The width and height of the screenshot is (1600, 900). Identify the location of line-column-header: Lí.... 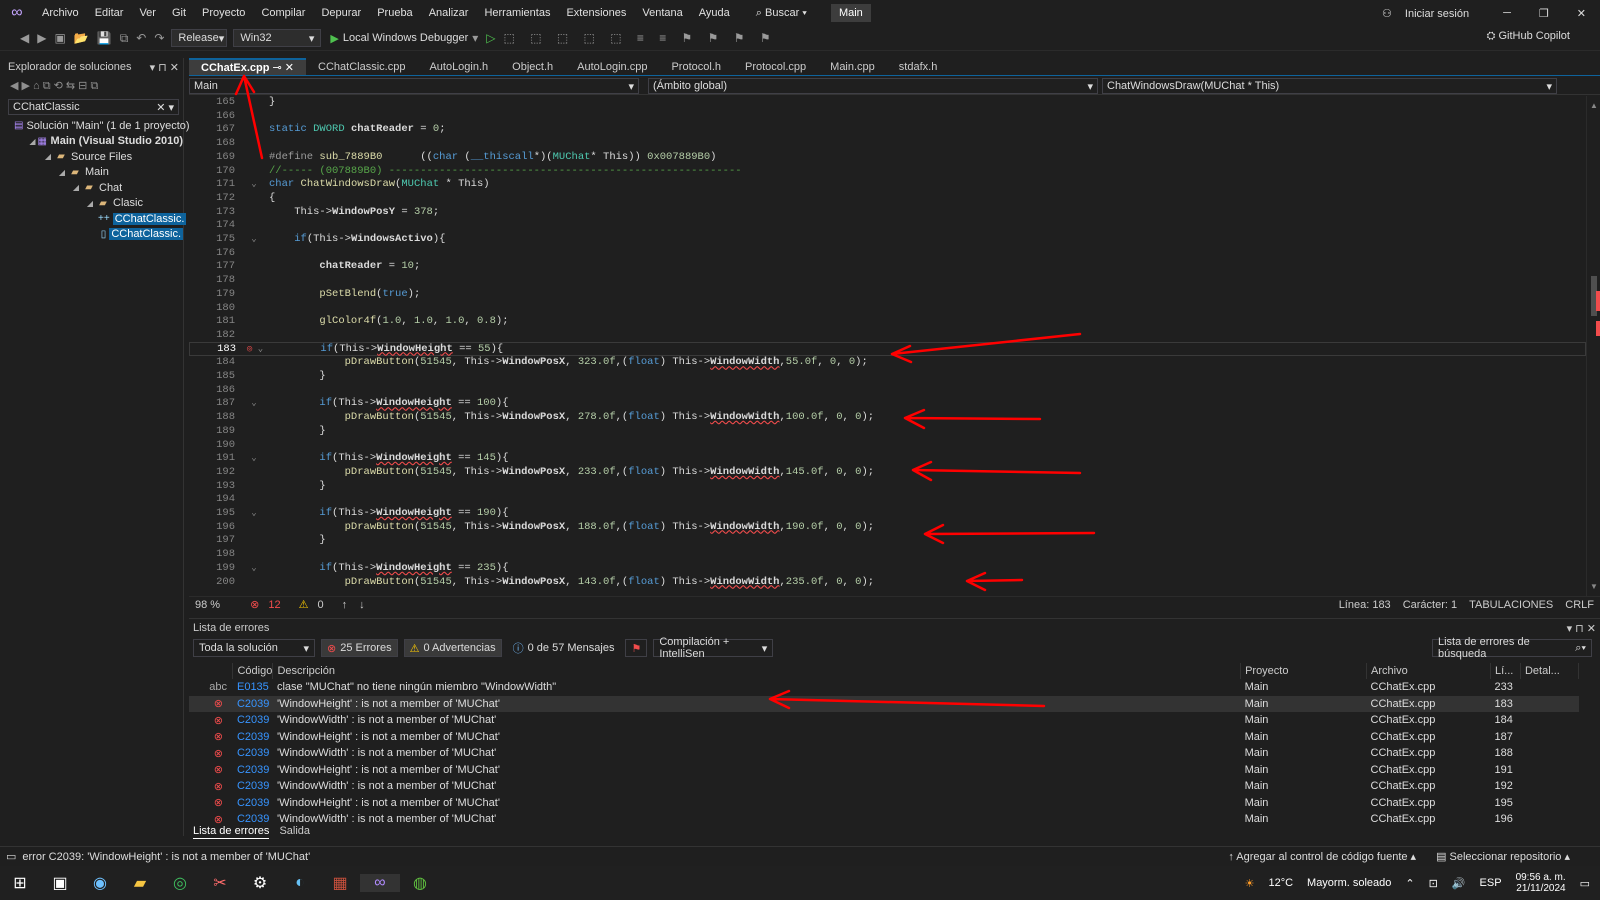
(1505, 671).